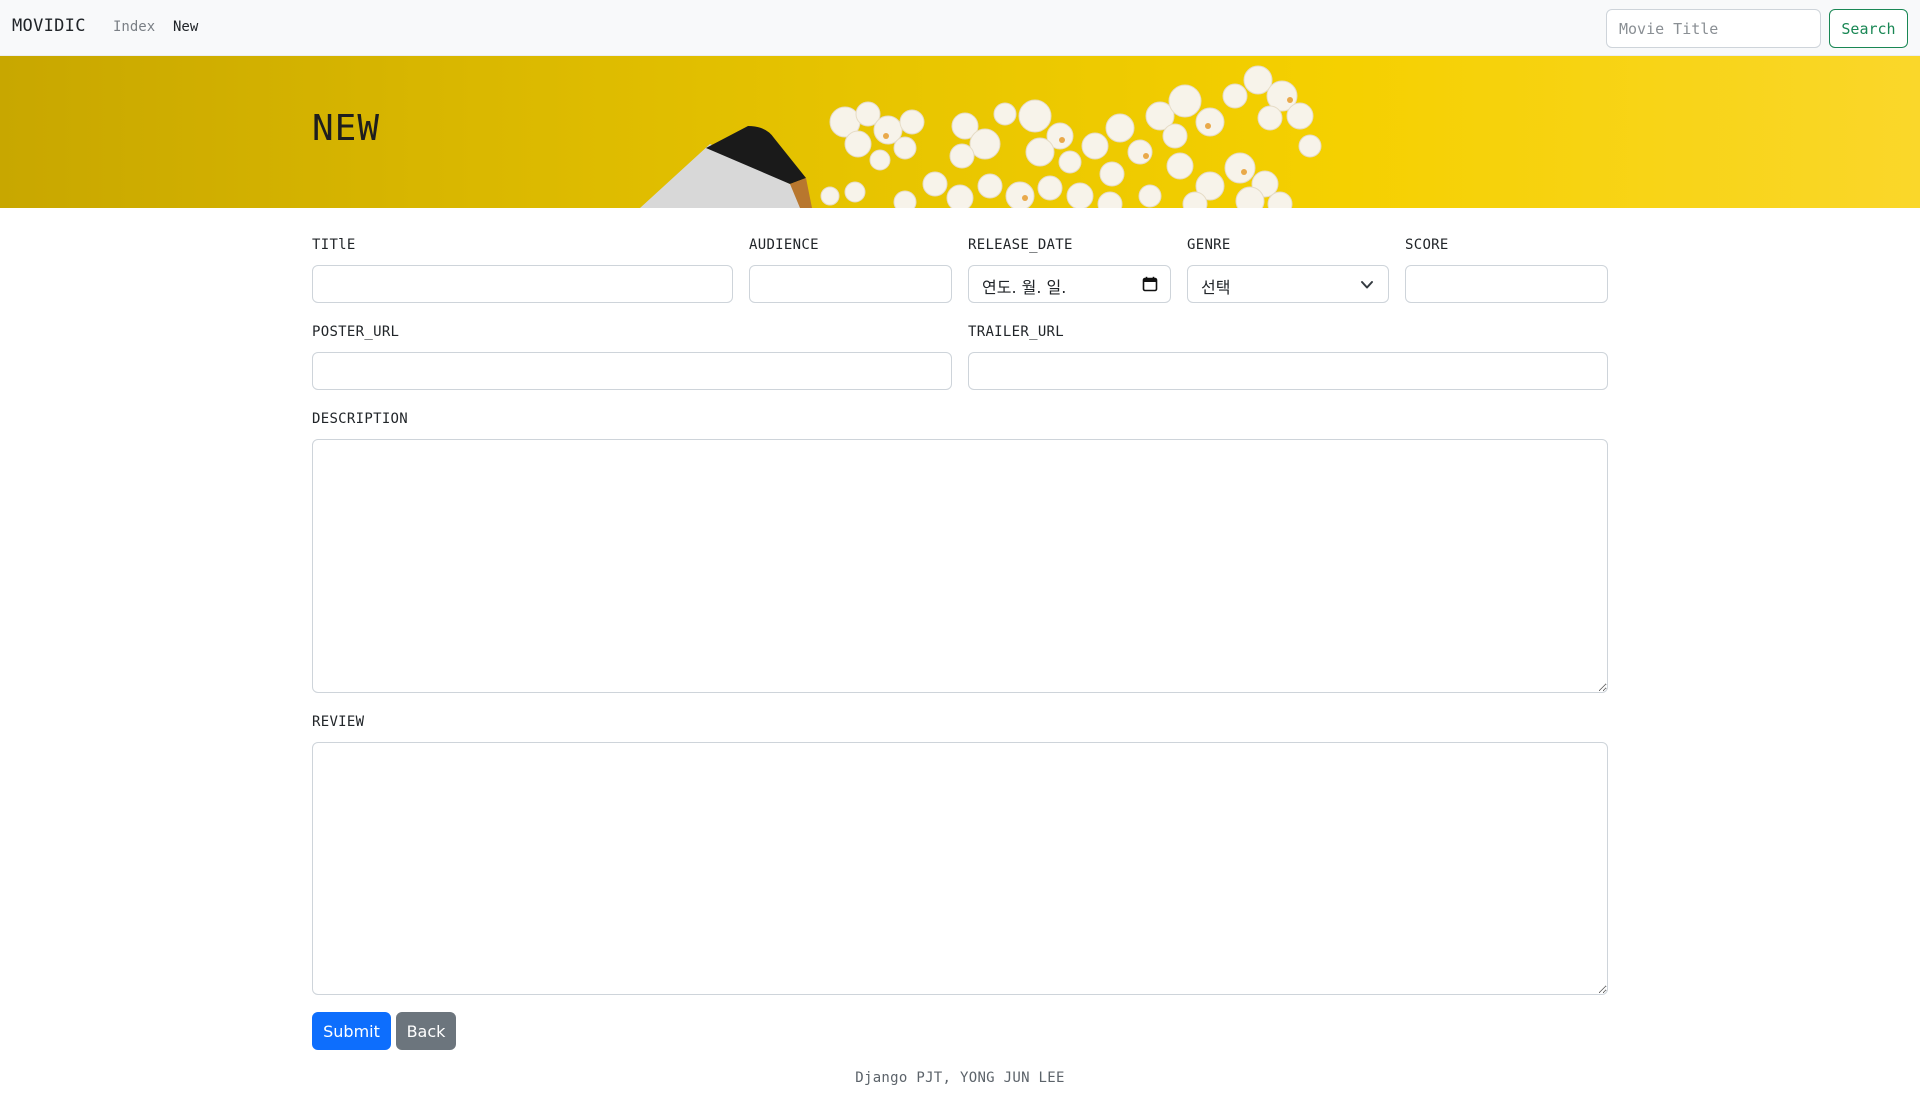 Image resolution: width=1920 pixels, height=1106 pixels. I want to click on audience-input, so click(850, 284).